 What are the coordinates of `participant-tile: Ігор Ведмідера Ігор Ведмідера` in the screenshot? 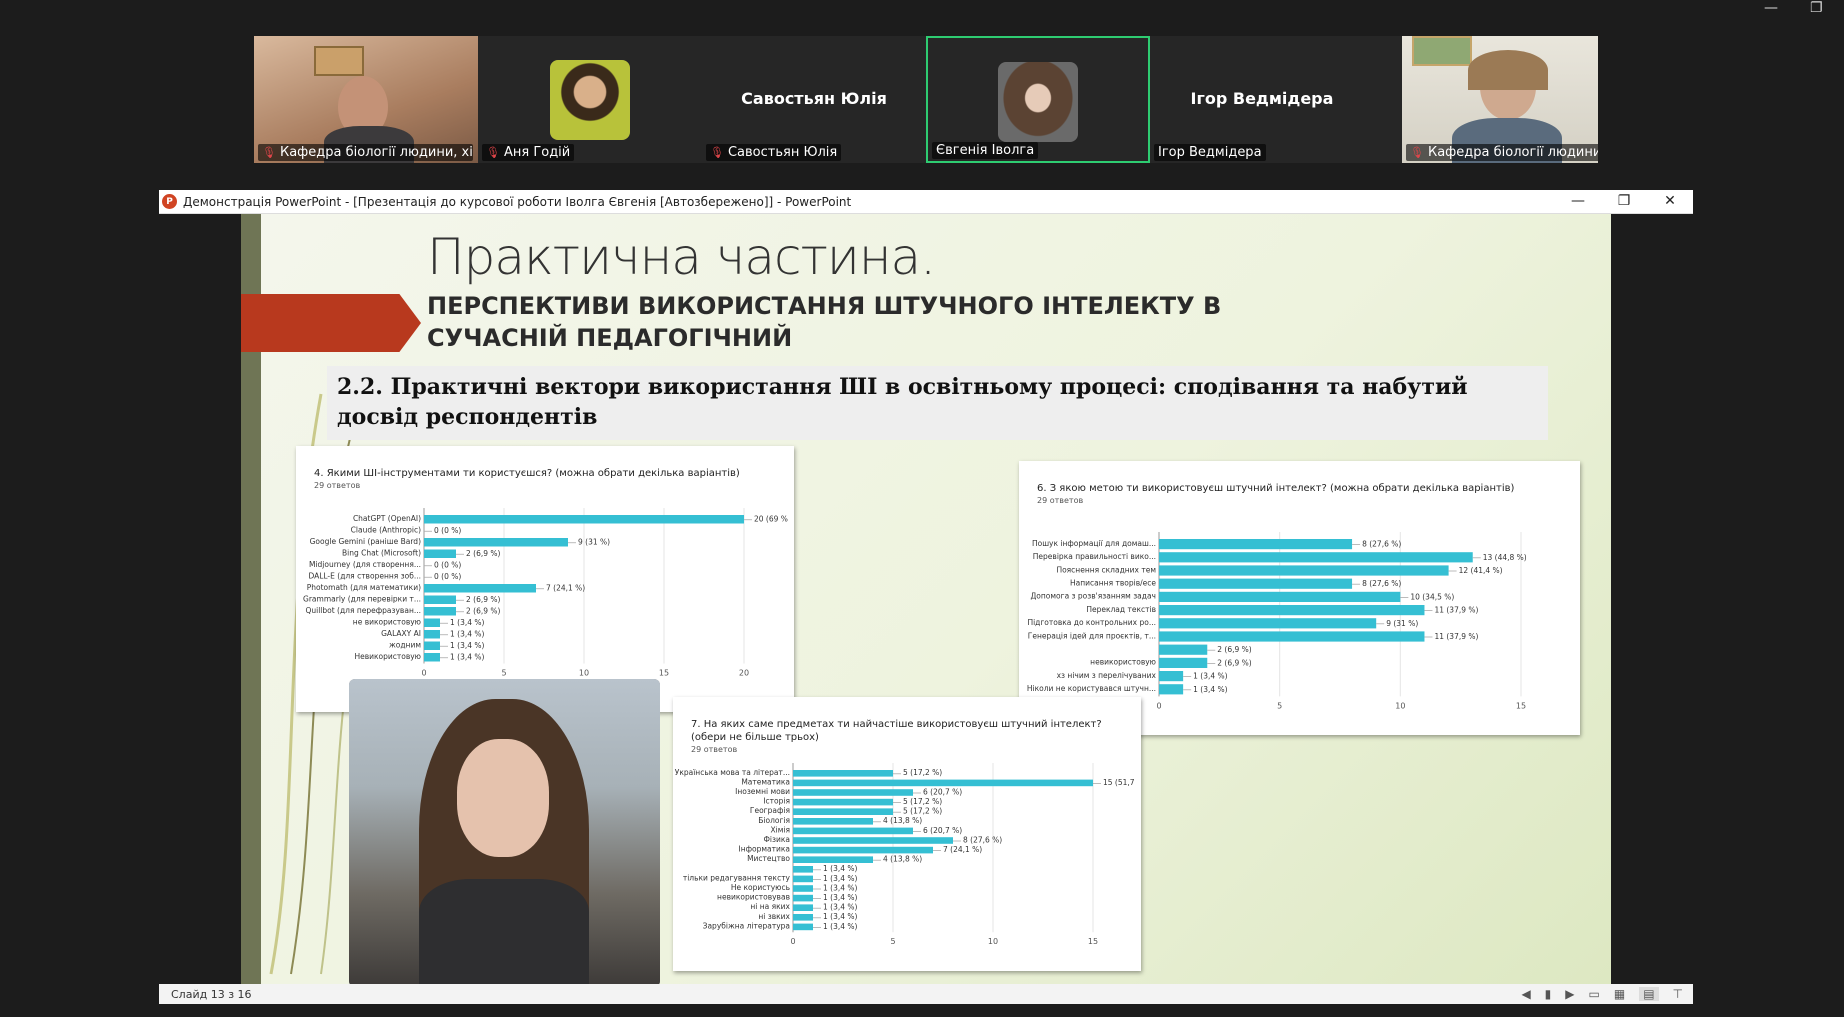 It's located at (1262, 99).